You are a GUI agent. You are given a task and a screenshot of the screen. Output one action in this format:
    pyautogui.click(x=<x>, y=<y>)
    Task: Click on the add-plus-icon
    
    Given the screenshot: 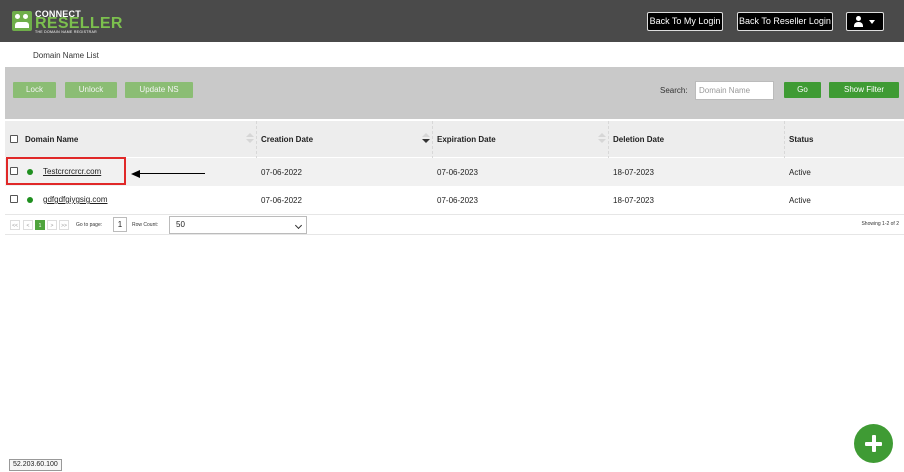 What is the action you would take?
    pyautogui.click(x=873, y=443)
    